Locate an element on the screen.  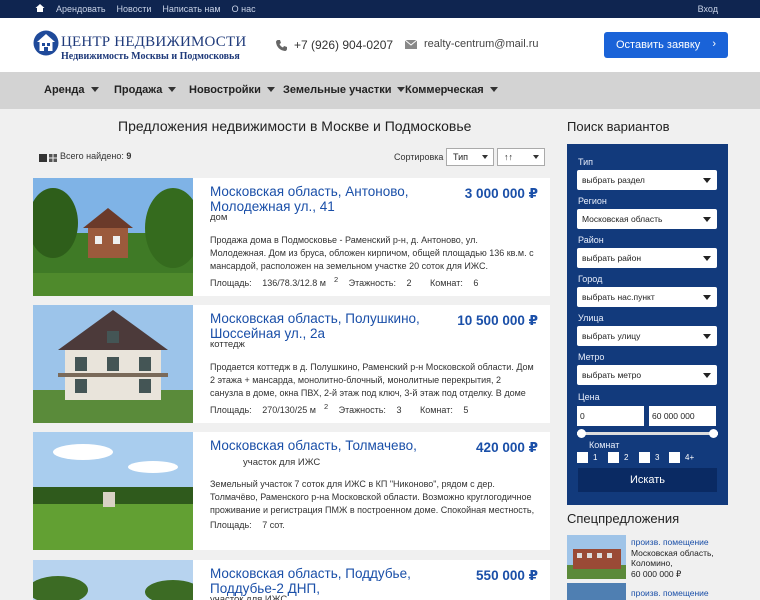
rooms-option-label: 3 is located at coordinates (657, 457).